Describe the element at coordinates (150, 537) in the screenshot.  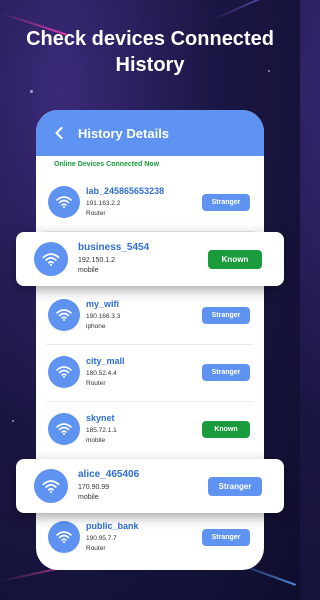
I see `device-row: public_bank 190.95.7.7 Router Stranger` at that location.